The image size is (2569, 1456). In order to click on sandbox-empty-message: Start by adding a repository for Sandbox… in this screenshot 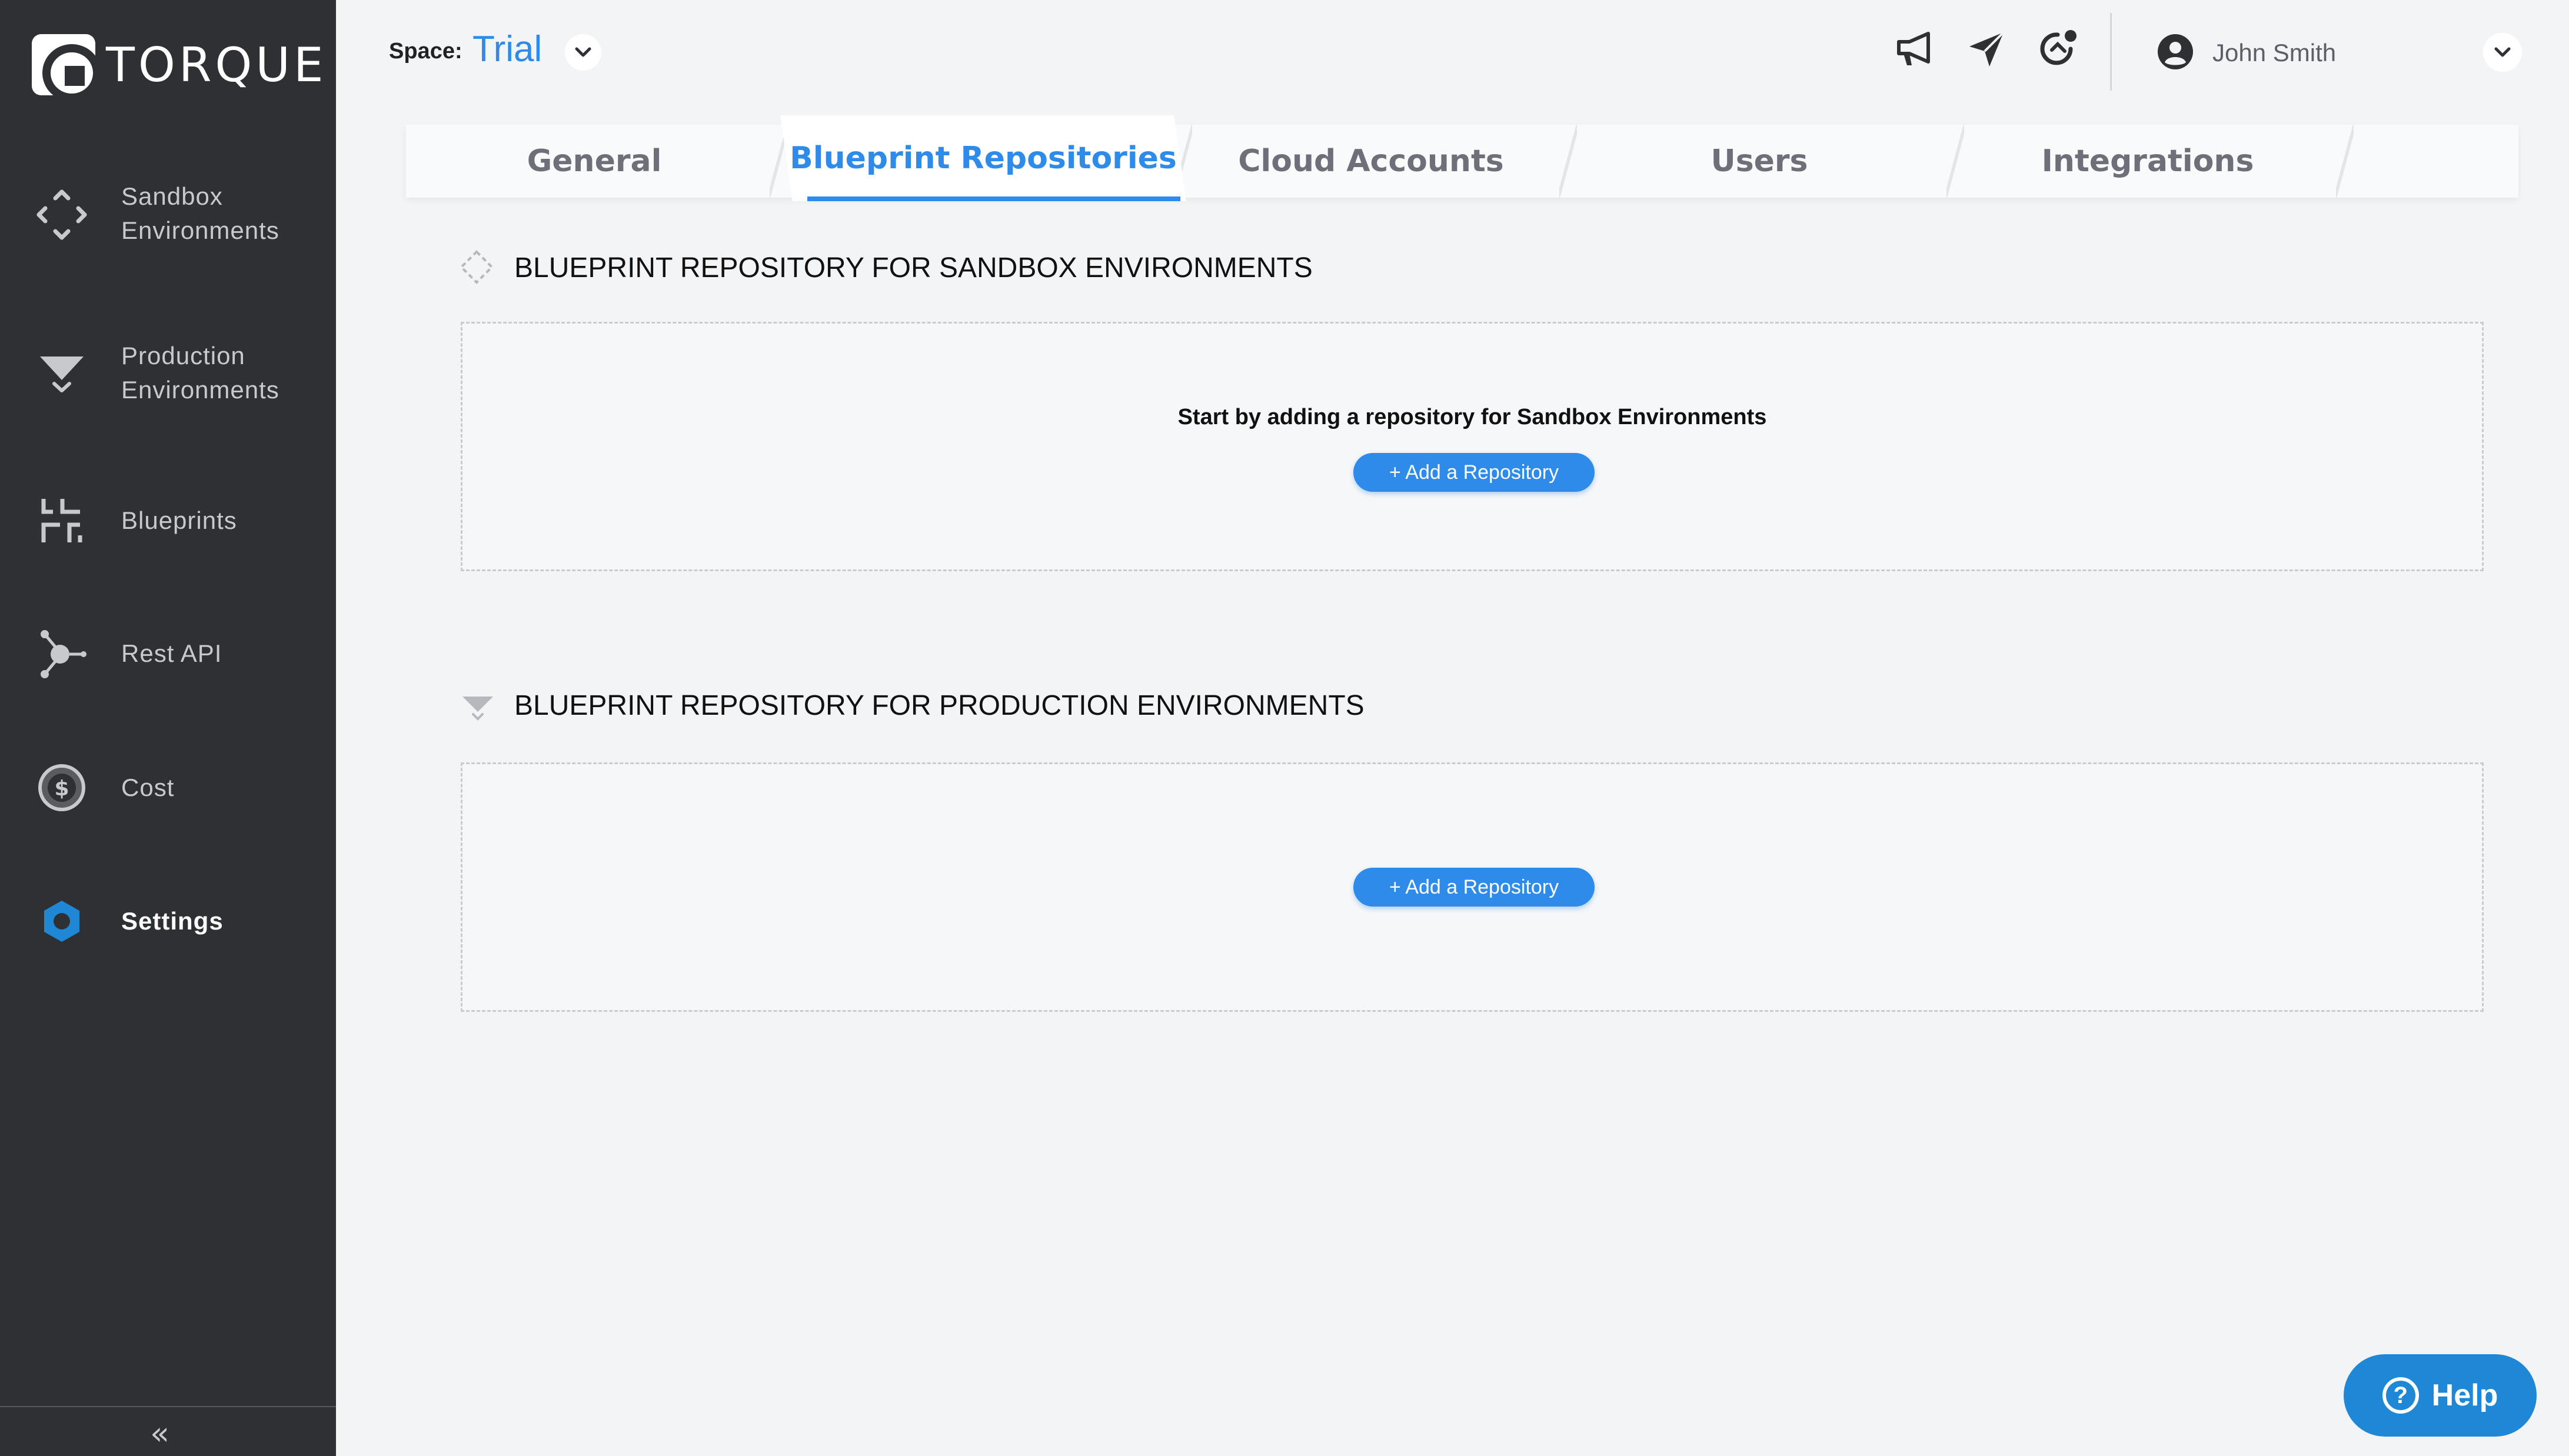, I will do `click(1472, 417)`.